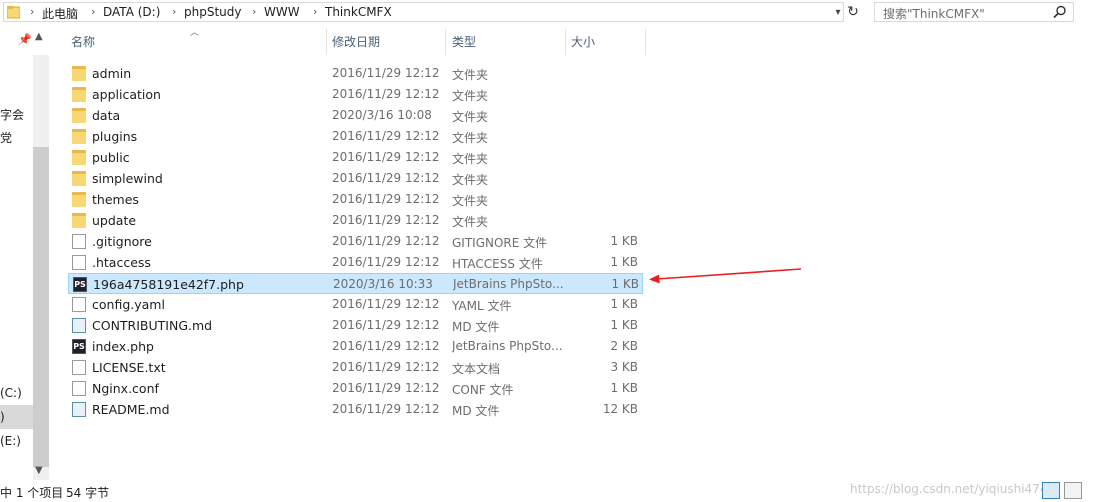 This screenshot has width=1093, height=502. Describe the element at coordinates (356, 44) in the screenshot. I see `column-header-date: 修改日期` at that location.